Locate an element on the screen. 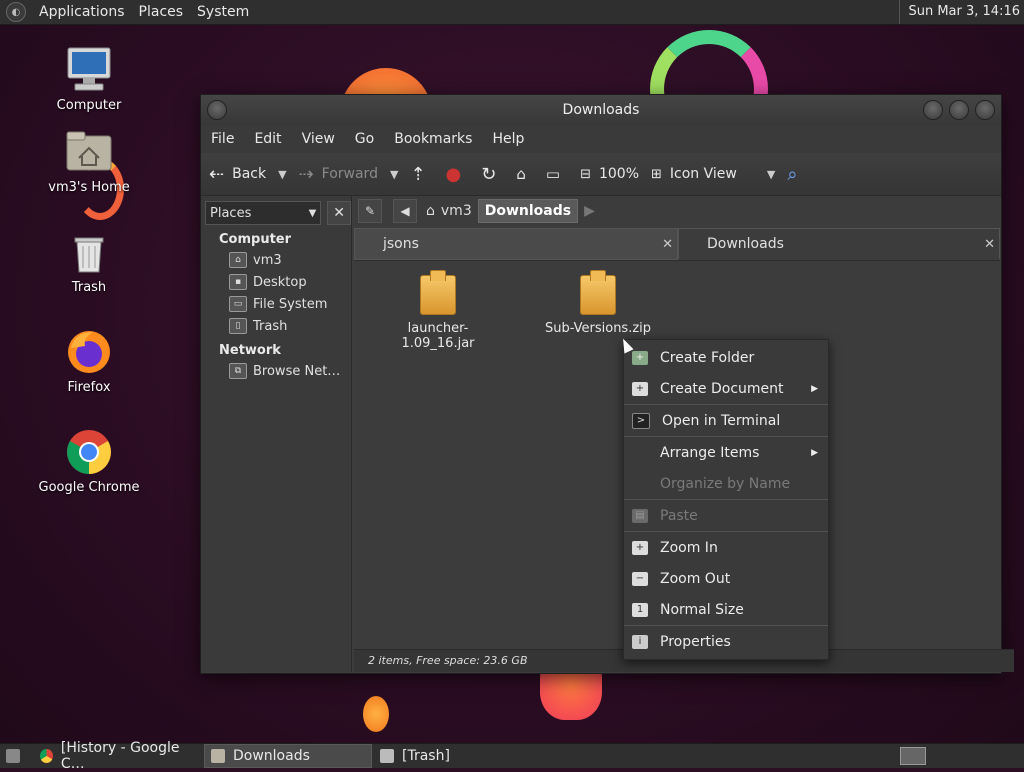 The image size is (1024, 772). task-downloads: Downloads is located at coordinates (288, 756).